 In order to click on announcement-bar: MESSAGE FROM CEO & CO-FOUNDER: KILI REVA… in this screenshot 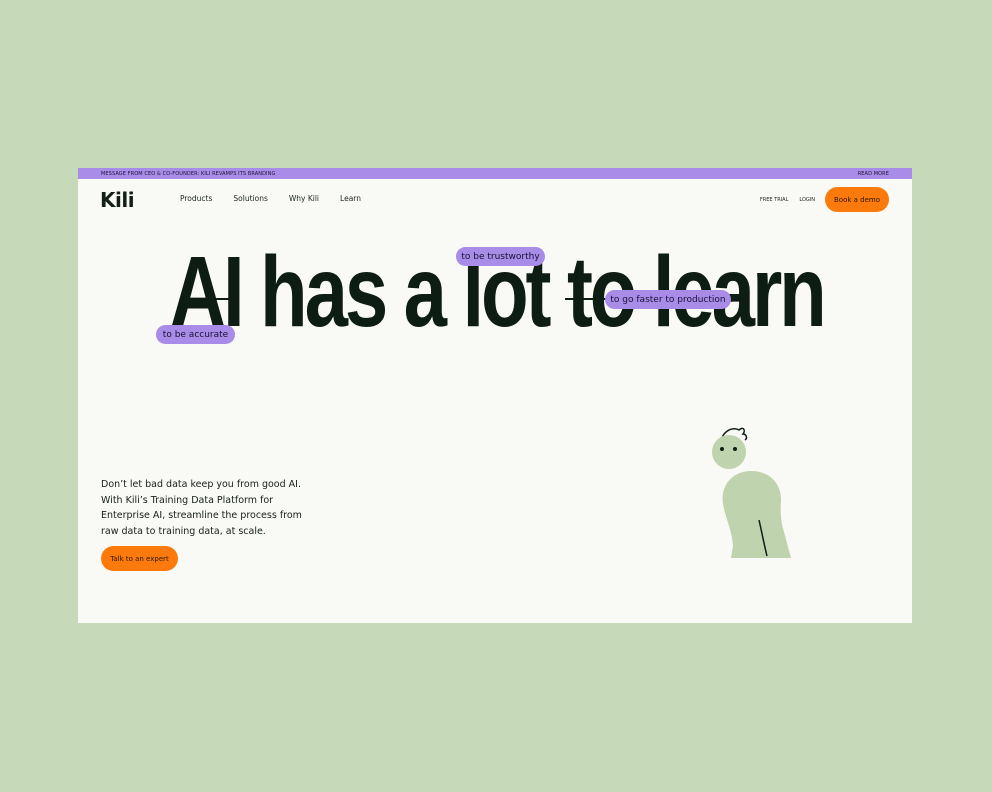, I will do `click(495, 173)`.